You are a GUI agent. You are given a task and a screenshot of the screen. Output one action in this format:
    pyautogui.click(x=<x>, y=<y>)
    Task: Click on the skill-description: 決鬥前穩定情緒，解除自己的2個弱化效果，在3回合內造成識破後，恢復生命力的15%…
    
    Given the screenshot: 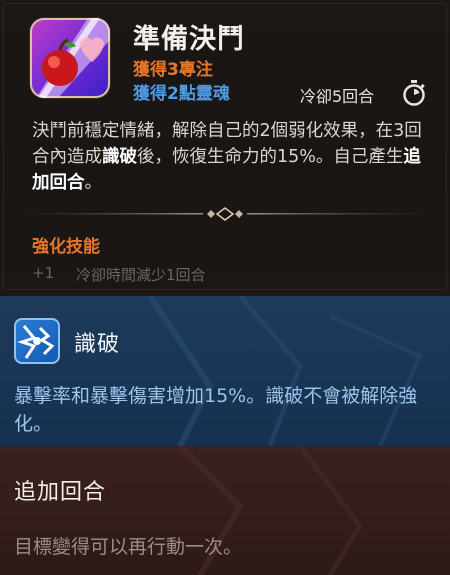 What is the action you would take?
    pyautogui.click(x=232, y=157)
    